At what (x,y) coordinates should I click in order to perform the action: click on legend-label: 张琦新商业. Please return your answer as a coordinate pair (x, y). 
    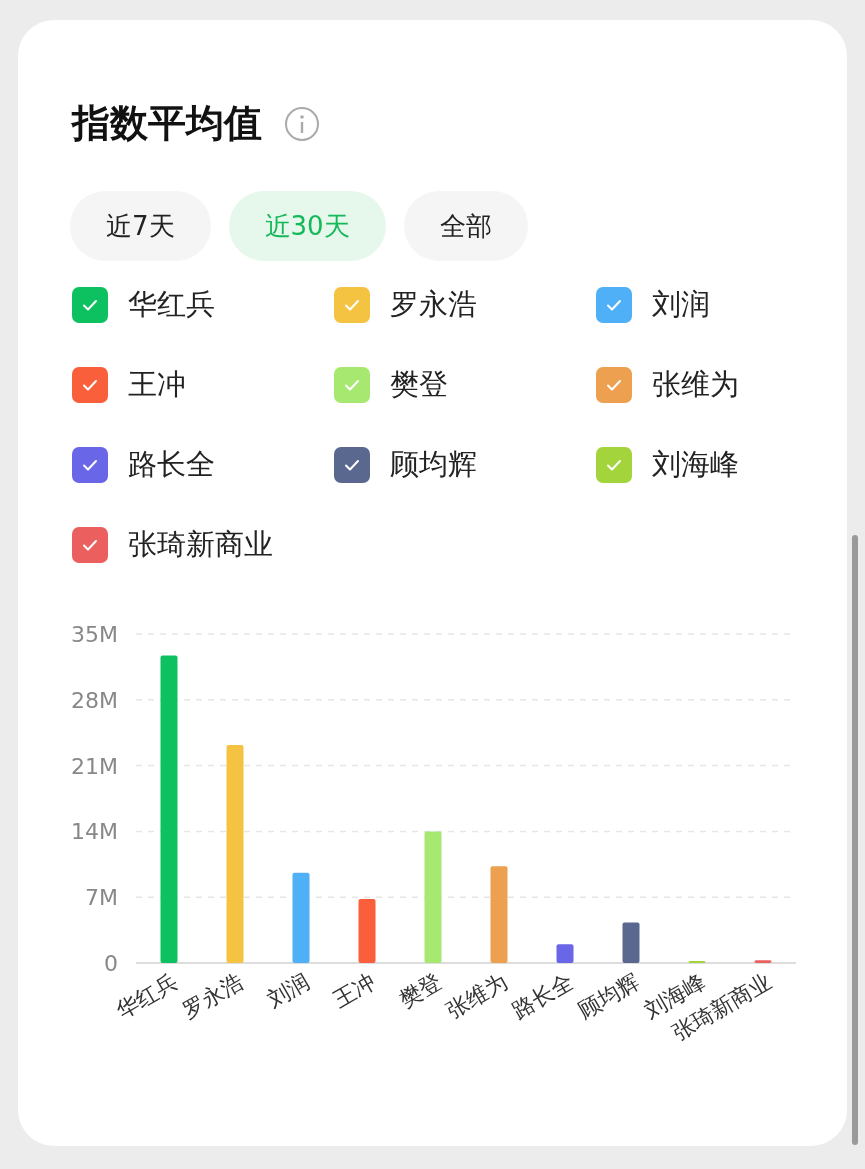
    Looking at the image, I should click on (200, 544).